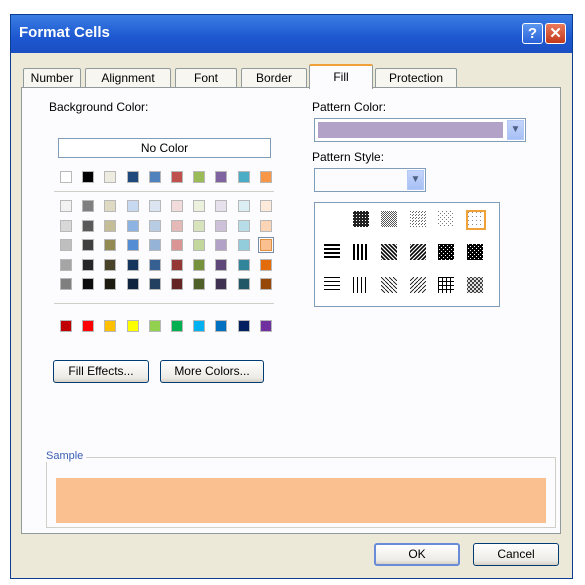 The image size is (585, 585). I want to click on pattern-color-dropdown: ▼, so click(420, 130).